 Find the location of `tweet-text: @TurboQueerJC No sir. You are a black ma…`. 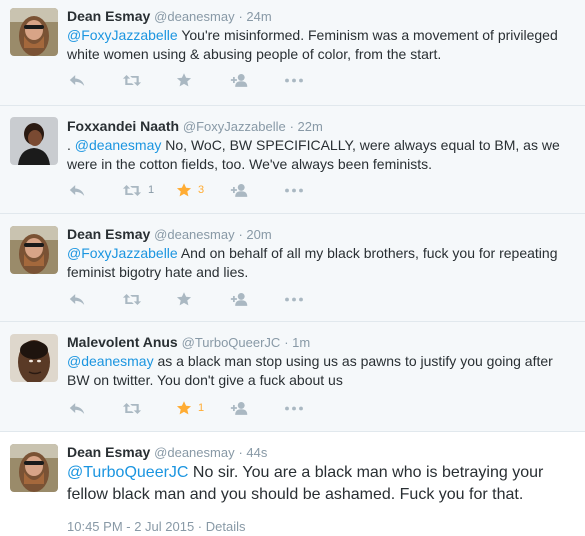

tweet-text: @TurboQueerJC No sir. You are a black ma… is located at coordinates (319, 484).